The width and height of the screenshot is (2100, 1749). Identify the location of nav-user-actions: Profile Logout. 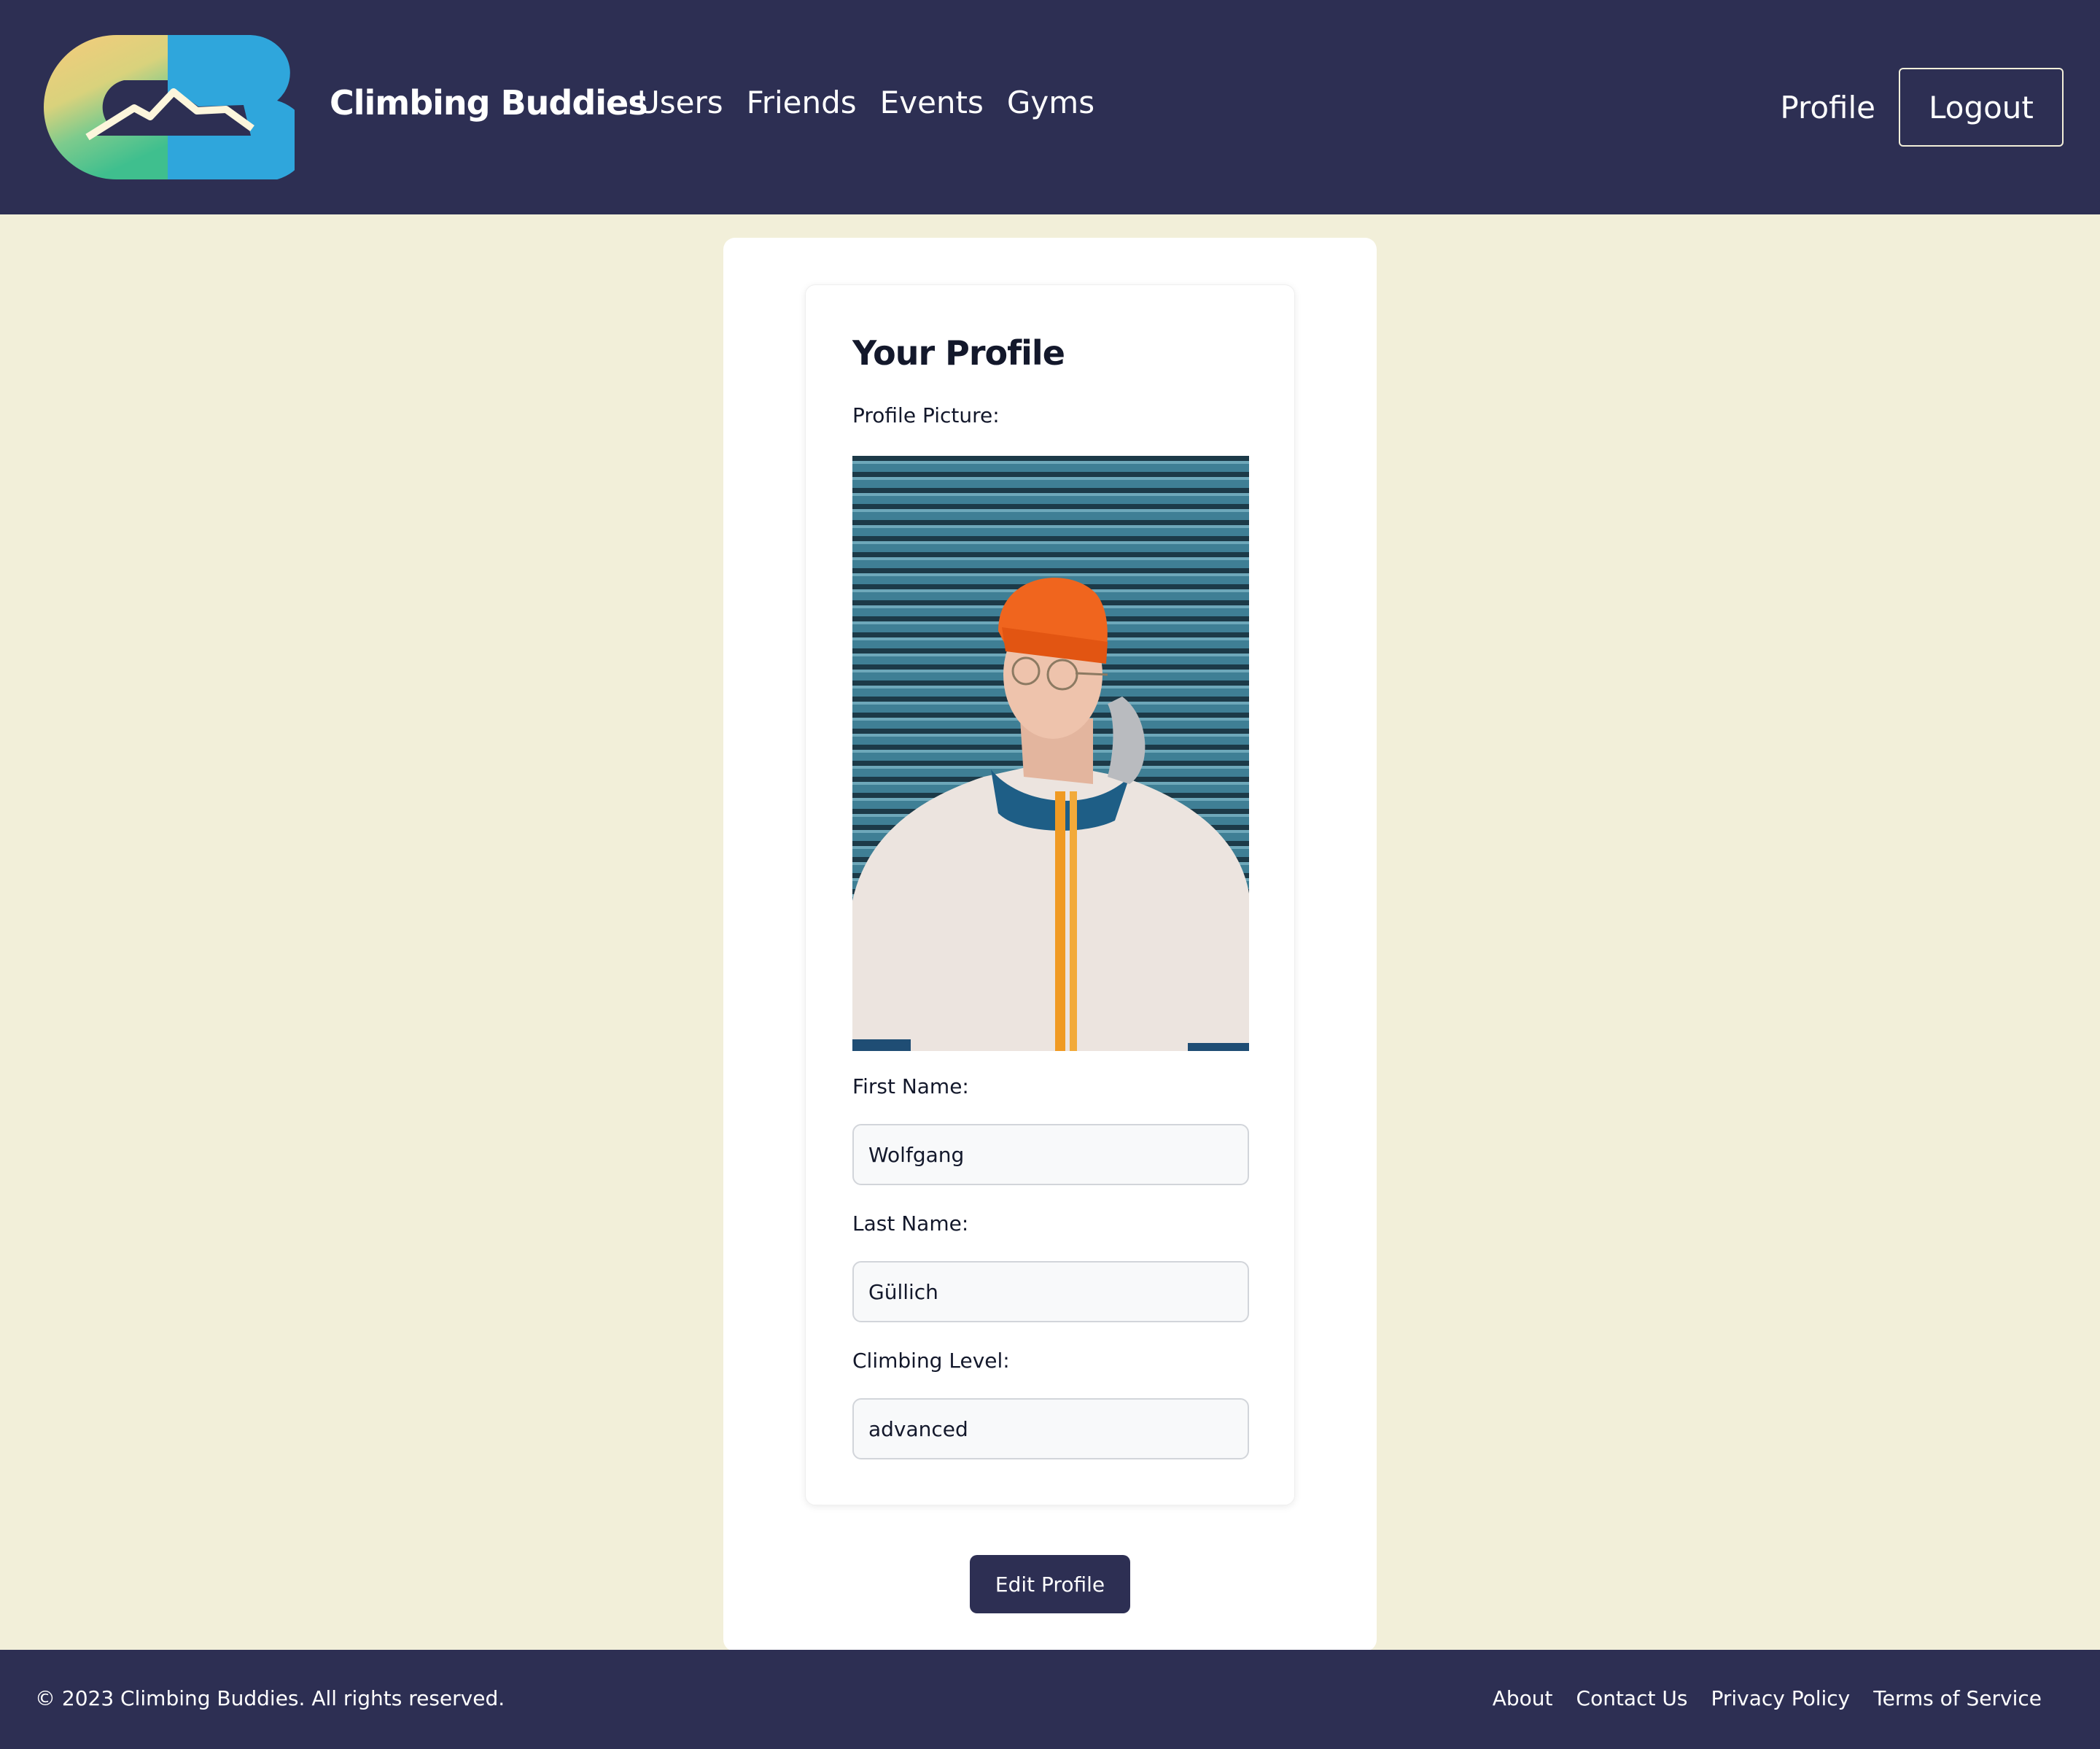
(1922, 107).